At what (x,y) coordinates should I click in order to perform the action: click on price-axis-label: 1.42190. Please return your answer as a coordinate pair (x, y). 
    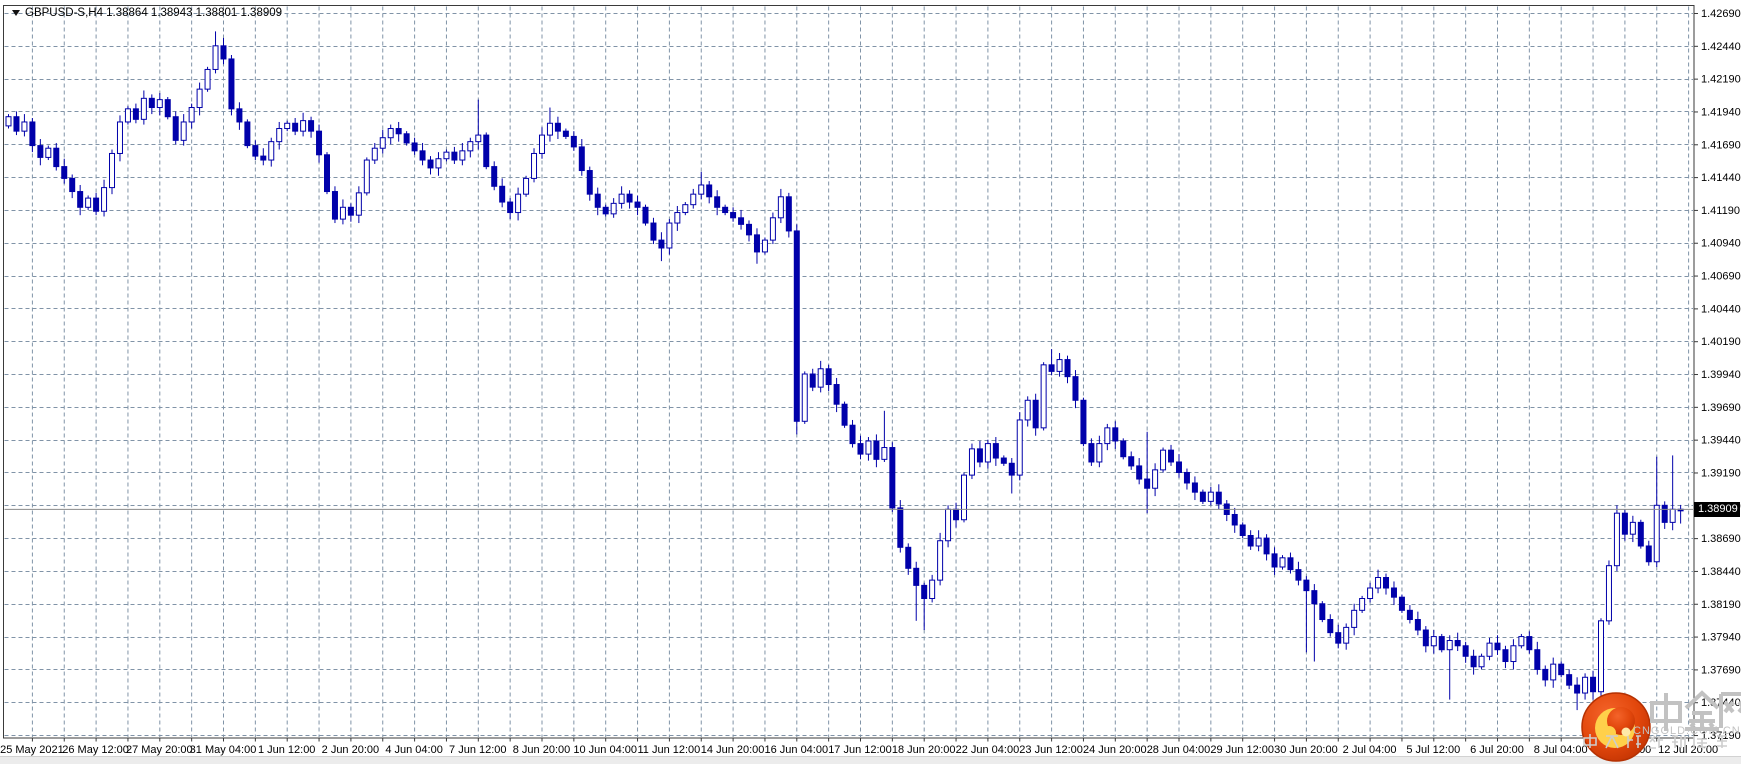
    Looking at the image, I should click on (1721, 80).